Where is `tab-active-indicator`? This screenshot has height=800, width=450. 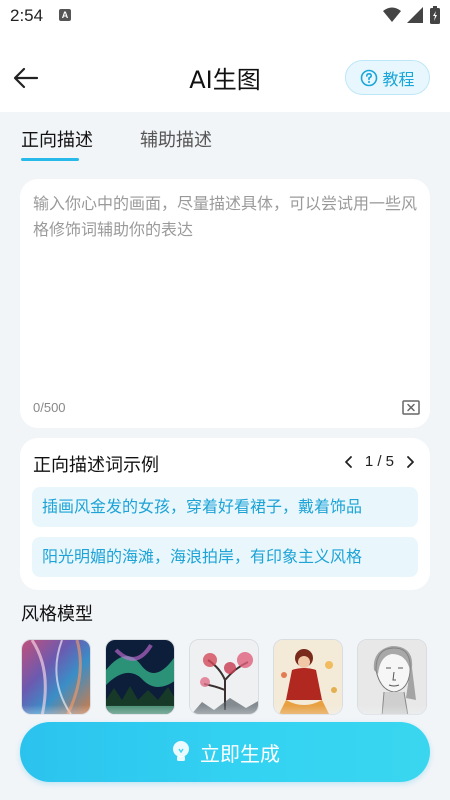 tab-active-indicator is located at coordinates (50, 159).